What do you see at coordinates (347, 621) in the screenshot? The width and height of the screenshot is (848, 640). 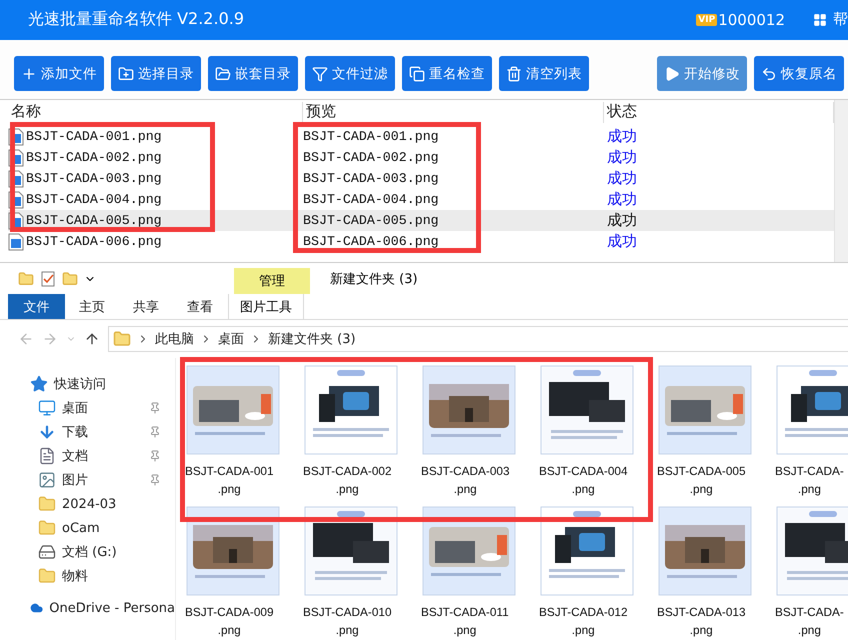 I see `file-label: BSJT-CADA-010 .png` at bounding box center [347, 621].